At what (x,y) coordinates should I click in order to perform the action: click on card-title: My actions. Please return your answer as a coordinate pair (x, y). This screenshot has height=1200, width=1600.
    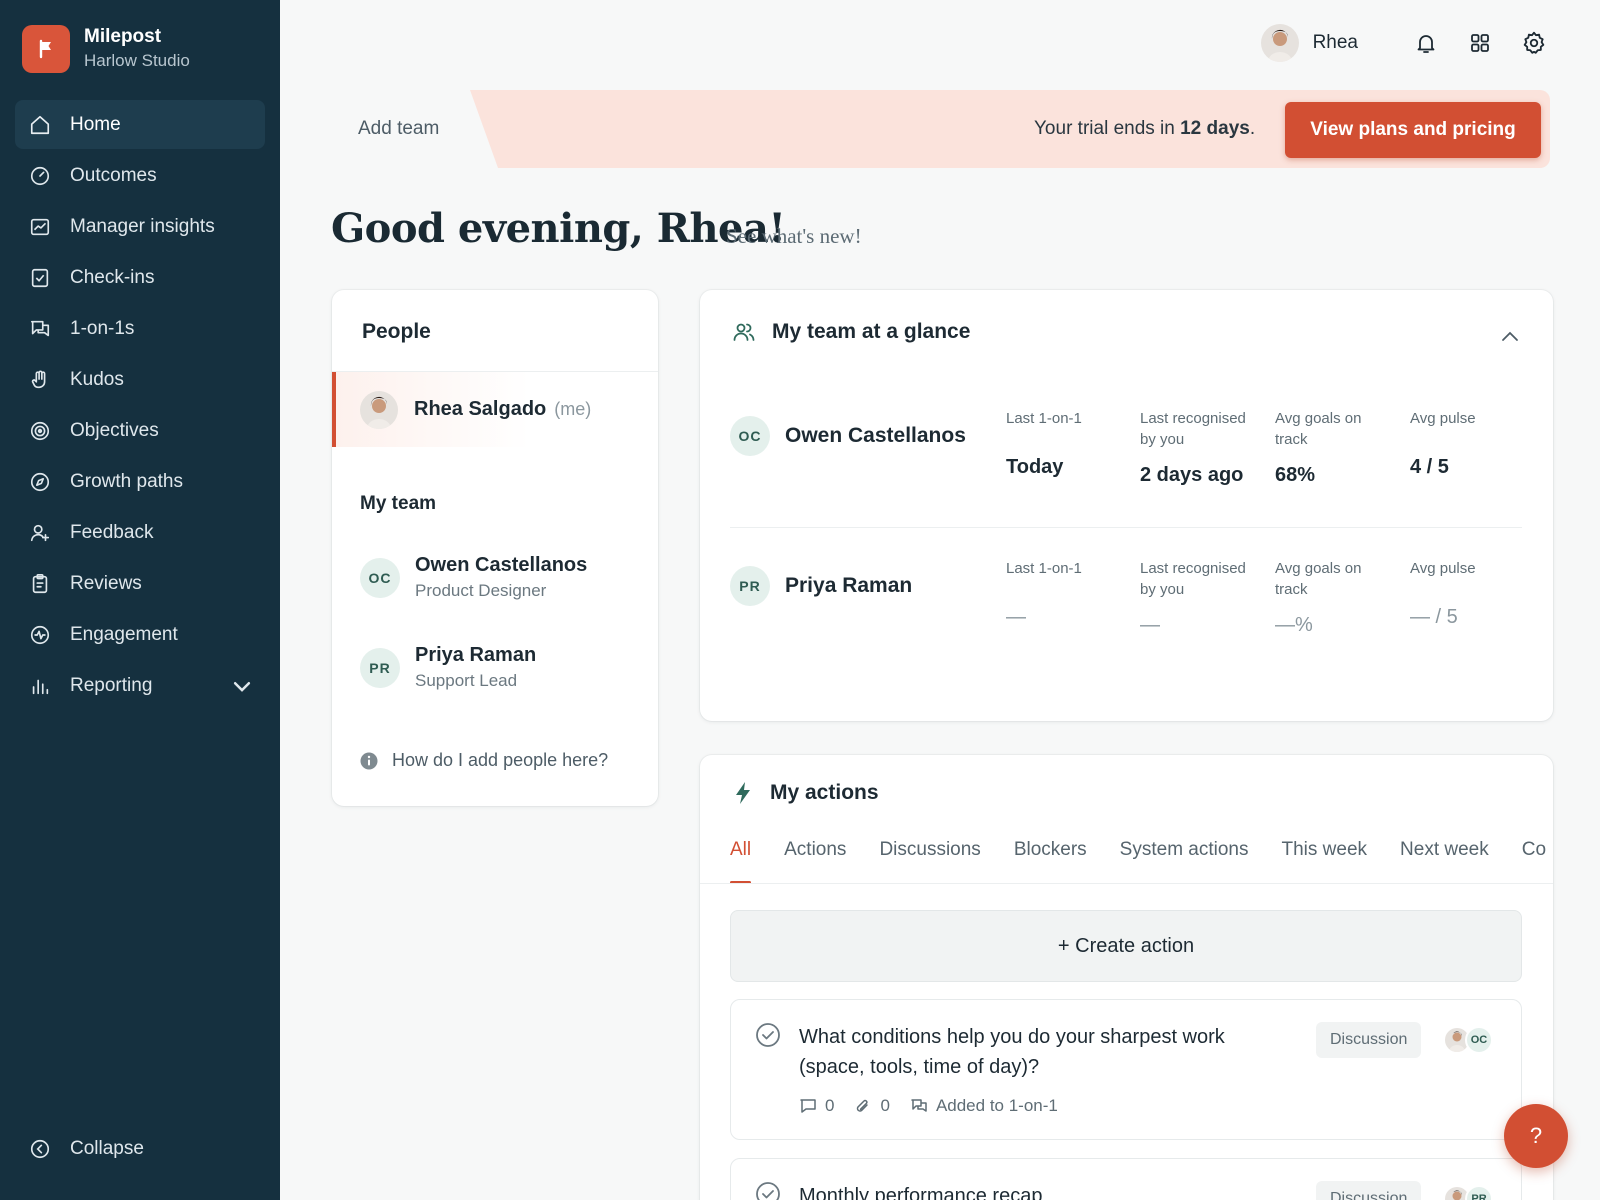
    Looking at the image, I should click on (824, 792).